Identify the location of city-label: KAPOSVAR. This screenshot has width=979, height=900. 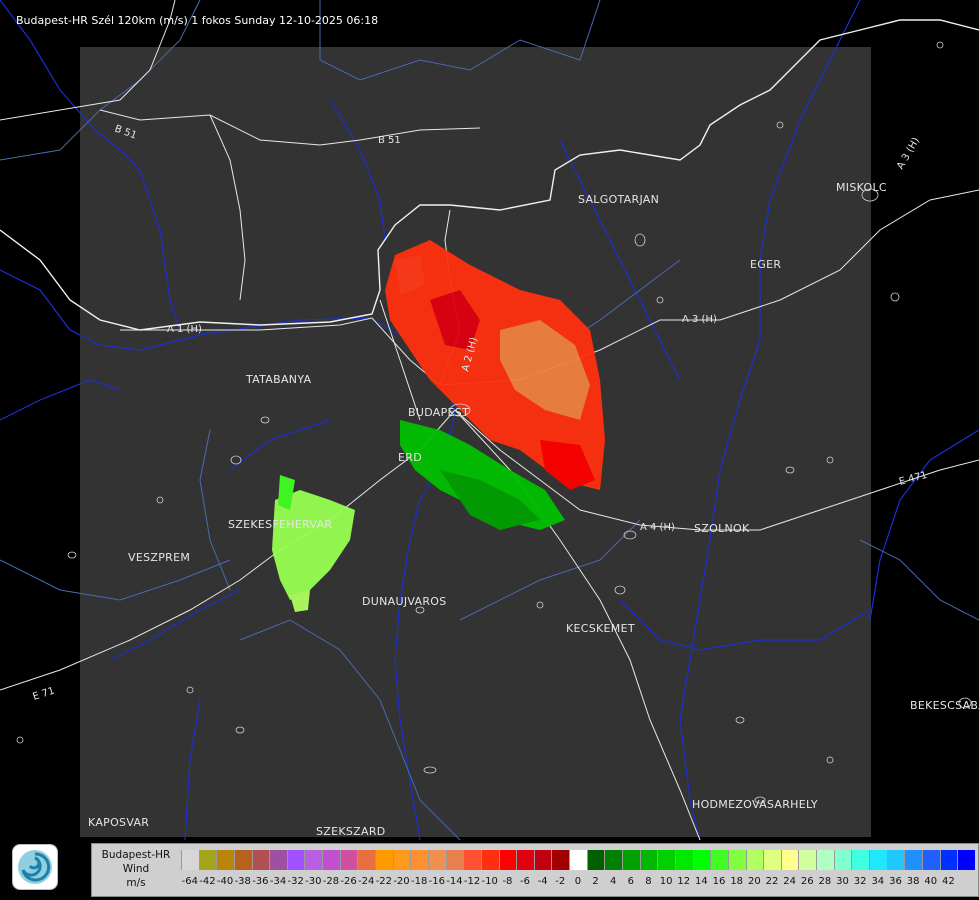
(118, 822).